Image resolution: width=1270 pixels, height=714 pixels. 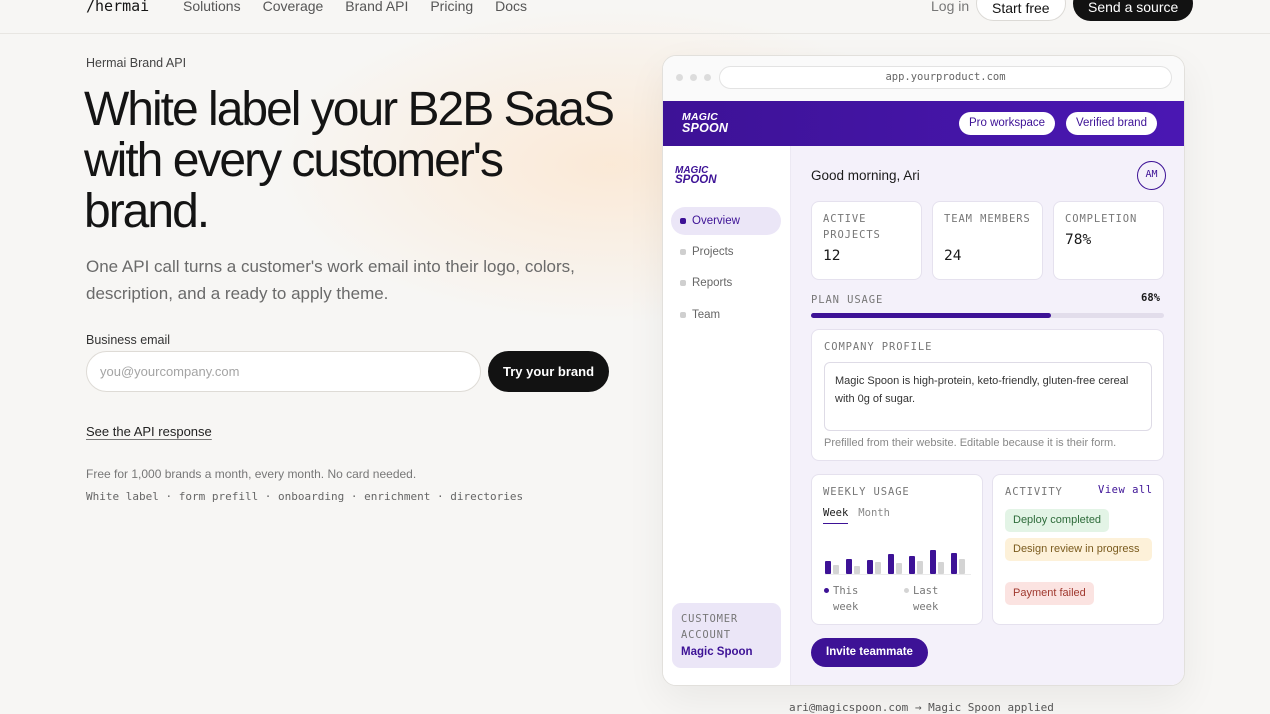 What do you see at coordinates (1007, 123) in the screenshot?
I see `pro-workspace-badge: Pro workspace` at bounding box center [1007, 123].